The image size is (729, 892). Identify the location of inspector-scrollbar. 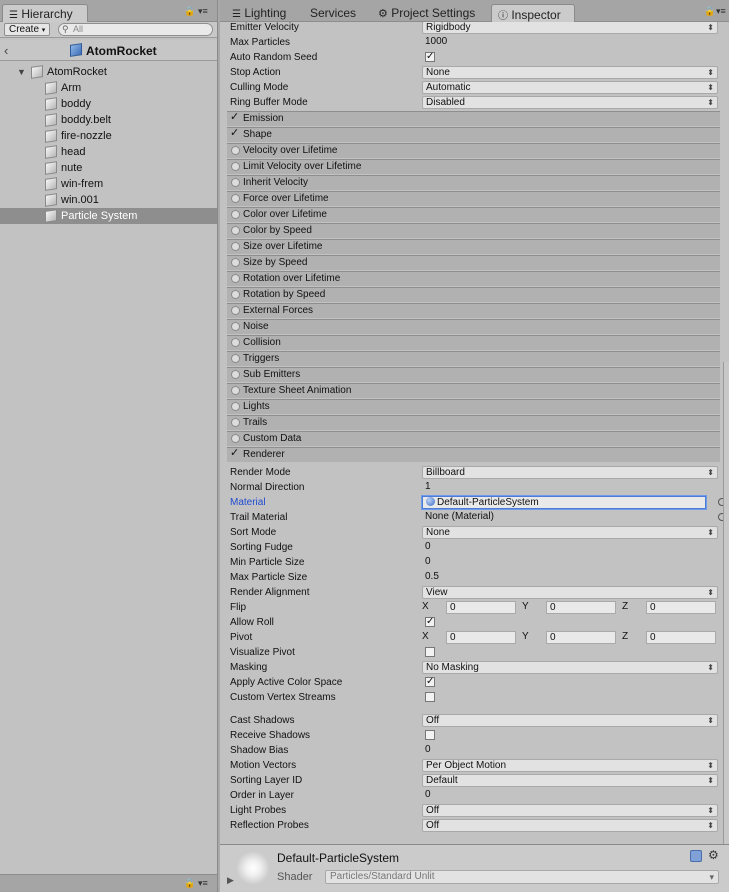
(726, 603).